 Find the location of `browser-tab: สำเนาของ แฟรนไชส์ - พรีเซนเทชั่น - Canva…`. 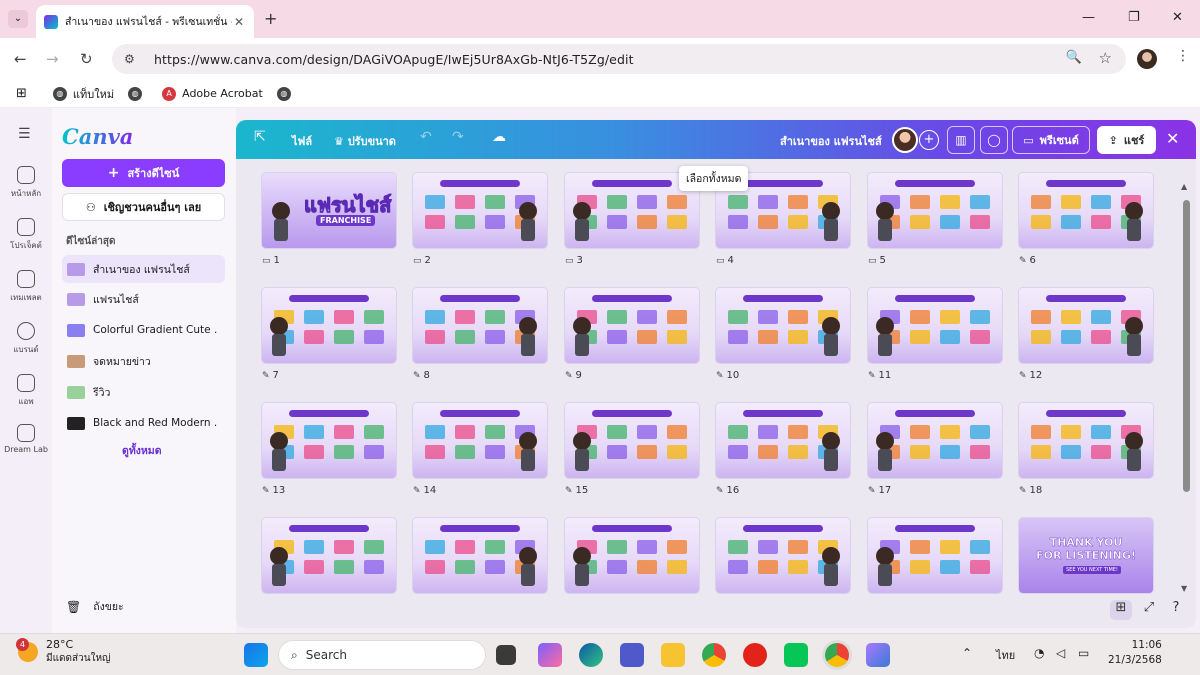

browser-tab: สำเนาของ แฟรนไชส์ - พรีเซนเทชั่น - Canva… is located at coordinates (145, 21).